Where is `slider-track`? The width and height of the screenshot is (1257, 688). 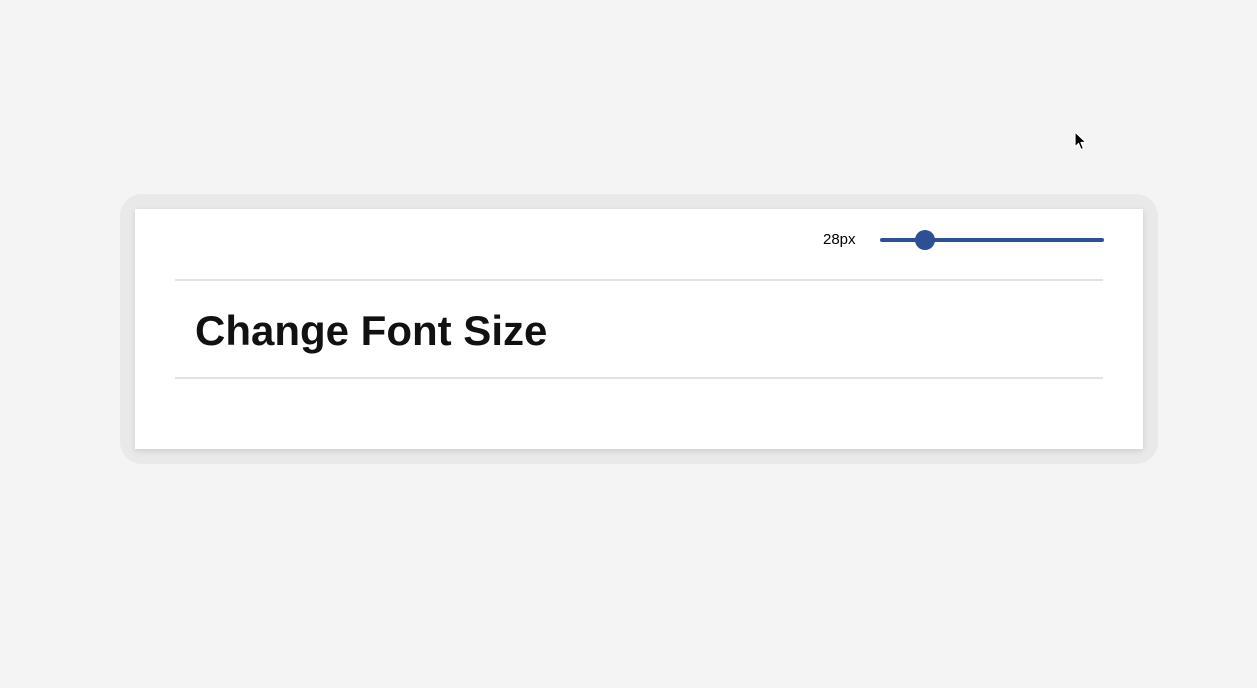 slider-track is located at coordinates (992, 240).